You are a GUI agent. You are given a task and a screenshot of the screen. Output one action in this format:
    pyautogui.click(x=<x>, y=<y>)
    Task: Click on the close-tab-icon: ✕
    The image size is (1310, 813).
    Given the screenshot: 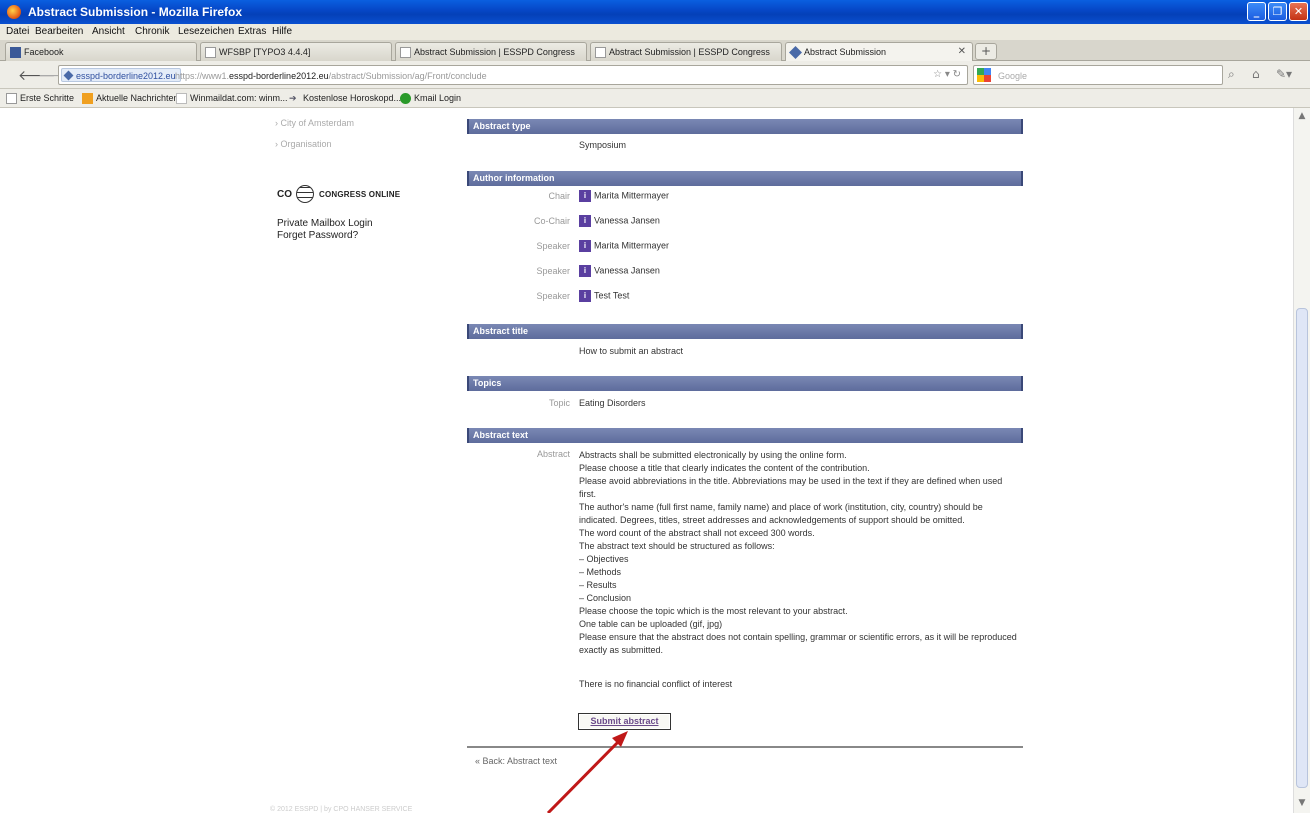 What is the action you would take?
    pyautogui.click(x=962, y=51)
    